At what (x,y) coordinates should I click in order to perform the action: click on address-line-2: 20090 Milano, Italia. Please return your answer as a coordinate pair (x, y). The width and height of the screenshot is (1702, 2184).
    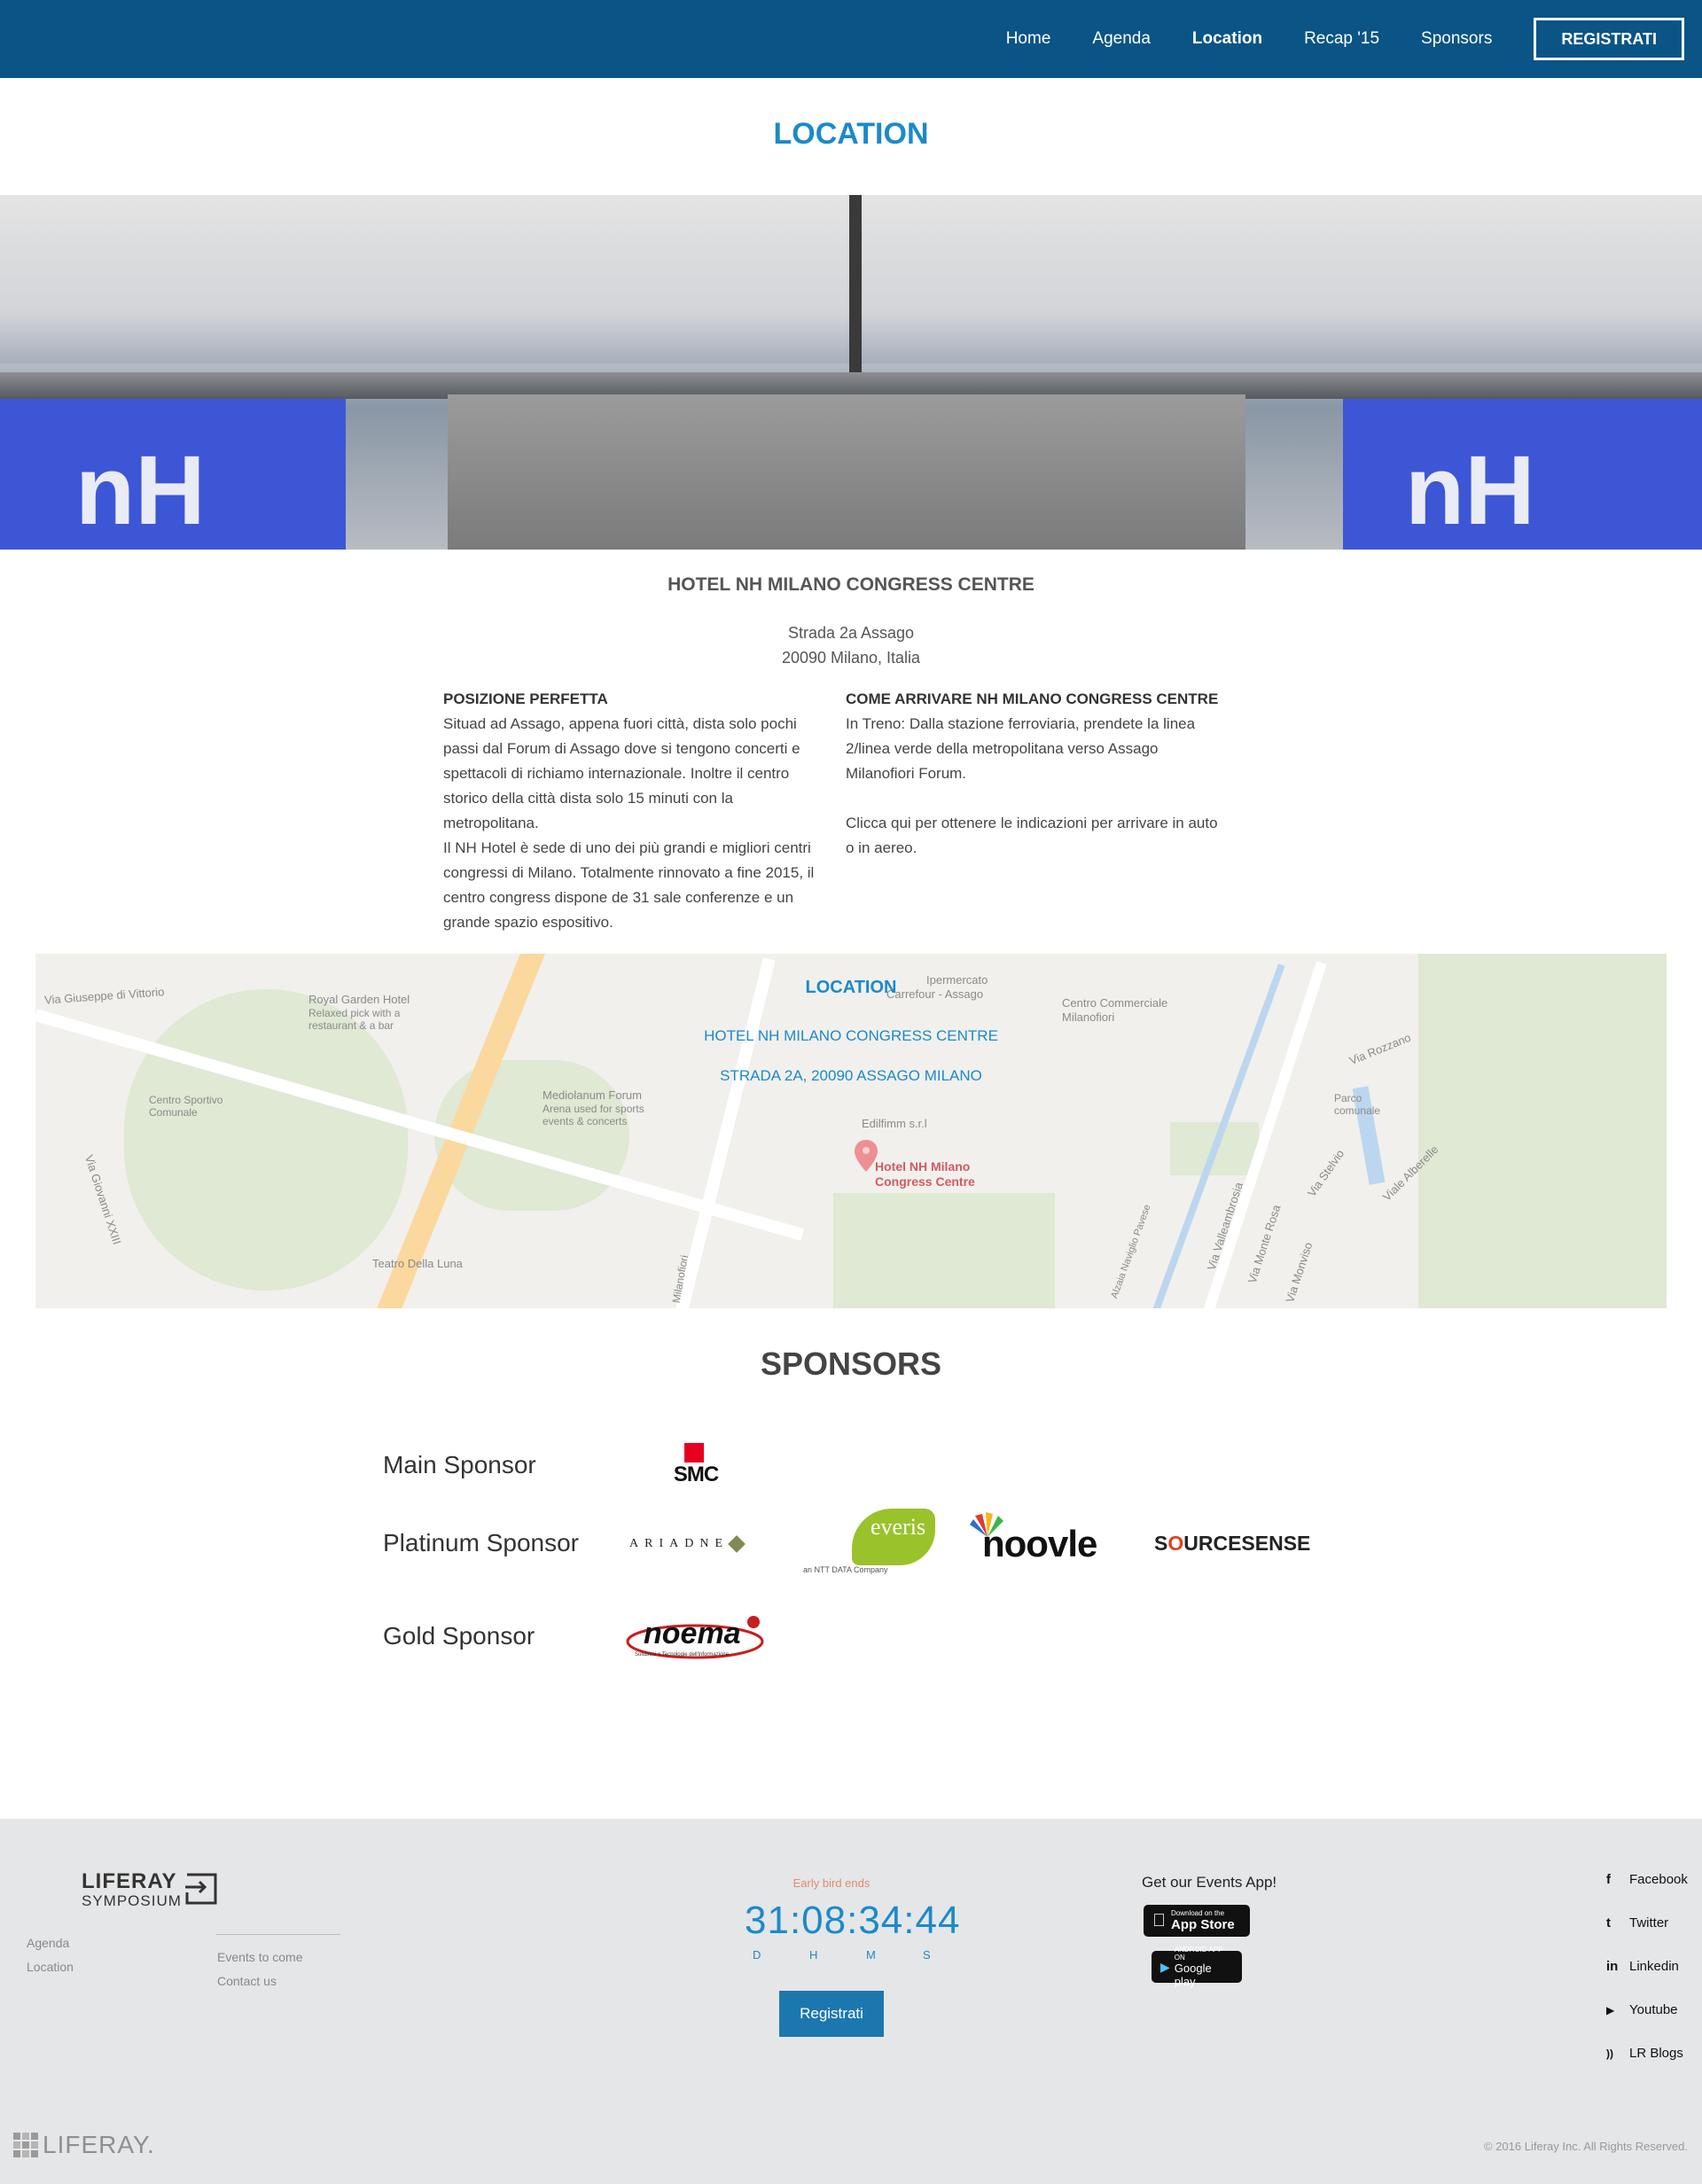
    Looking at the image, I should click on (851, 658).